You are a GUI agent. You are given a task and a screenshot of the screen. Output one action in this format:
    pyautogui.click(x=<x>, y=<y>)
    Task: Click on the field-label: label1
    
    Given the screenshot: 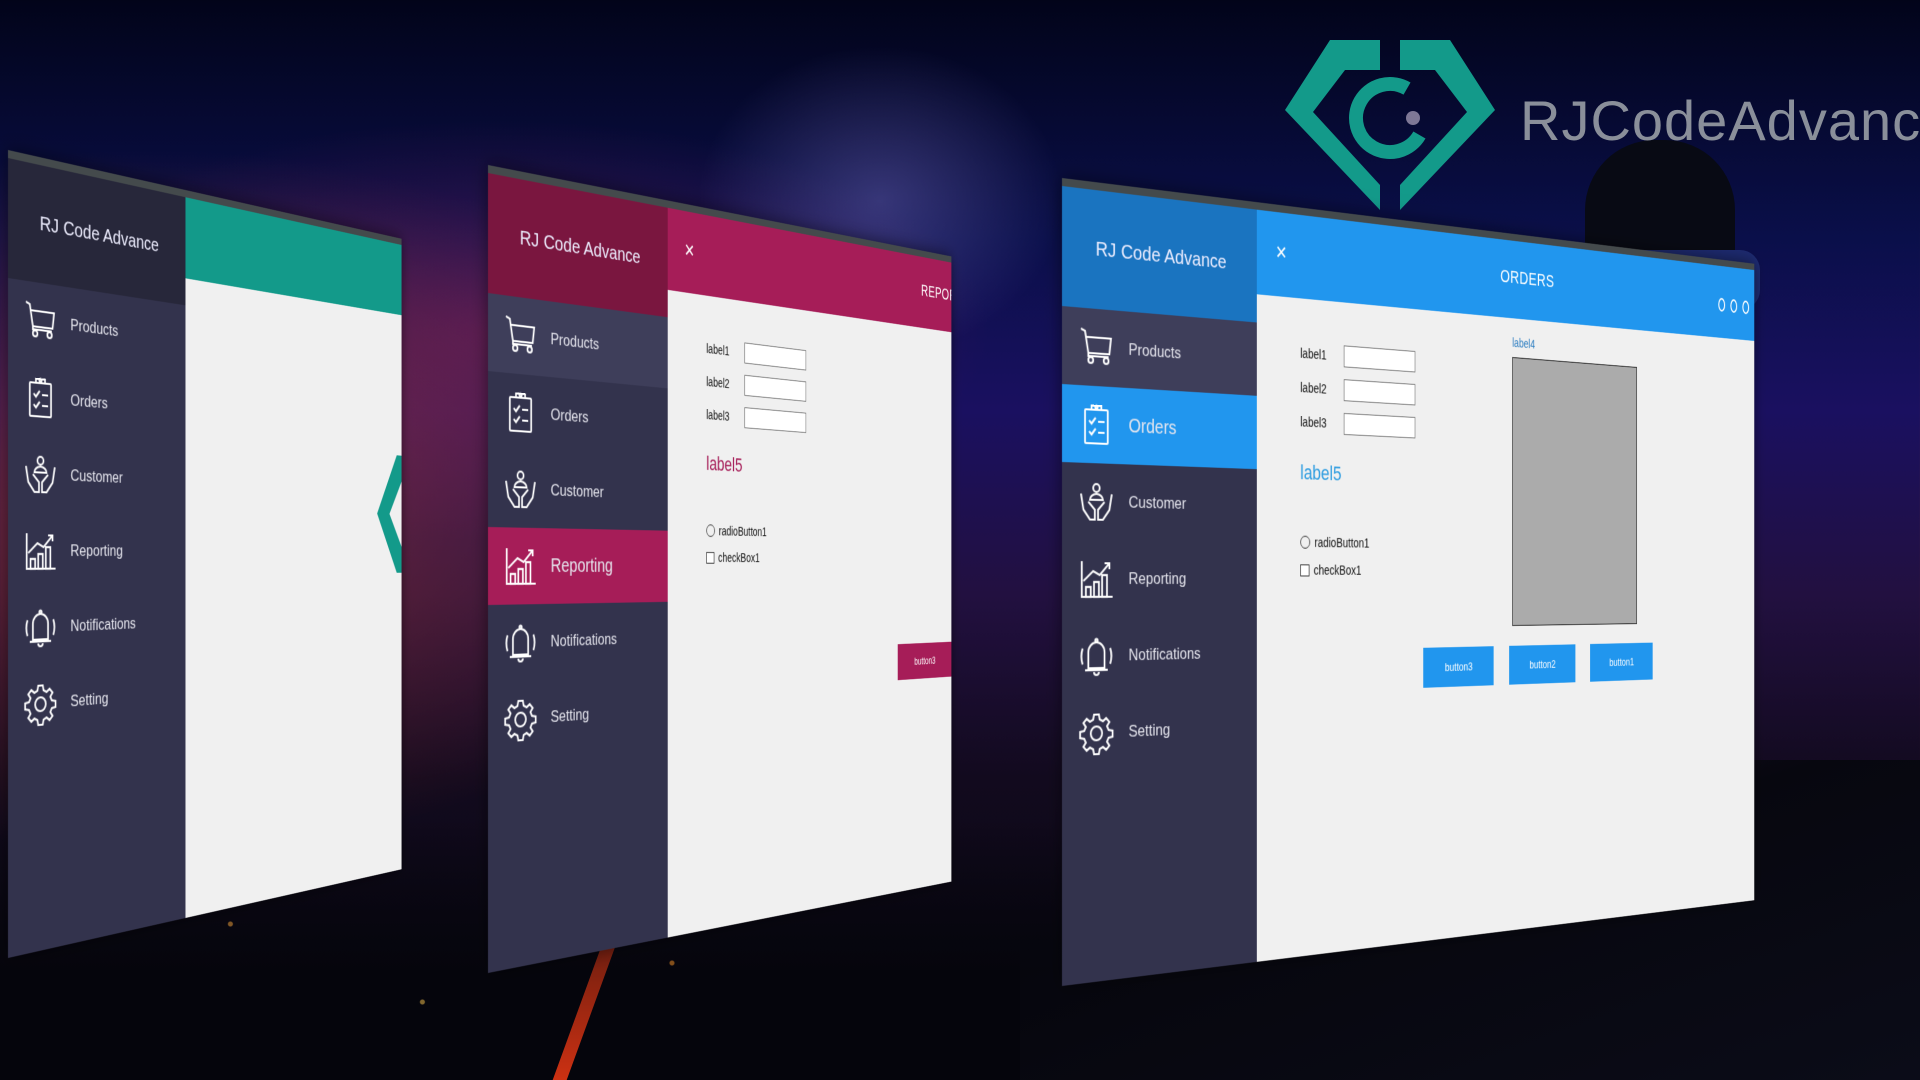 What is the action you would take?
    pyautogui.click(x=1313, y=353)
    